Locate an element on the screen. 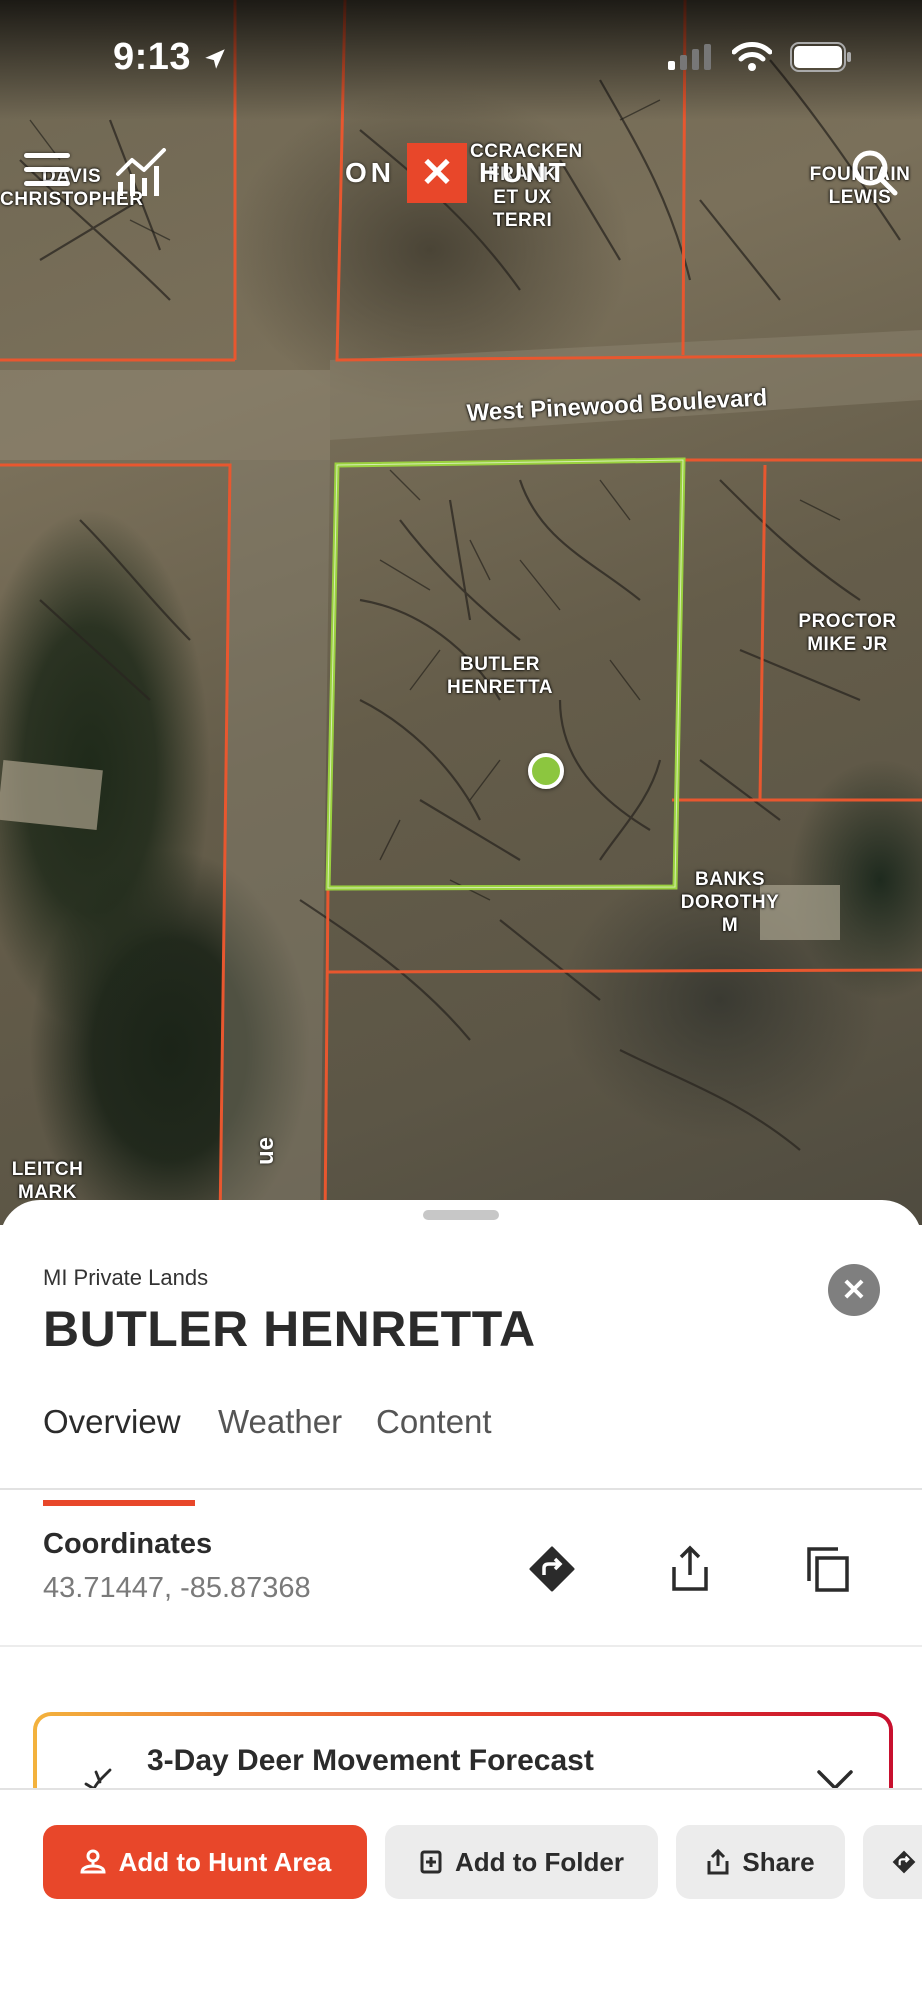 Image resolution: width=922 pixels, height=2002 pixels. action-bar: Add to Hunt Area Add to Folder Share is located at coordinates (461, 1895).